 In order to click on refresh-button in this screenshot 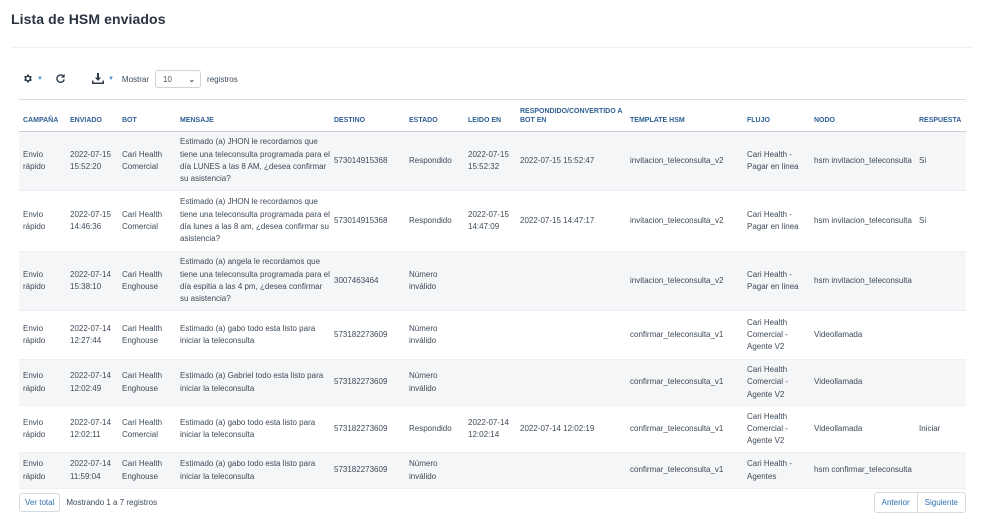, I will do `click(60, 79)`.